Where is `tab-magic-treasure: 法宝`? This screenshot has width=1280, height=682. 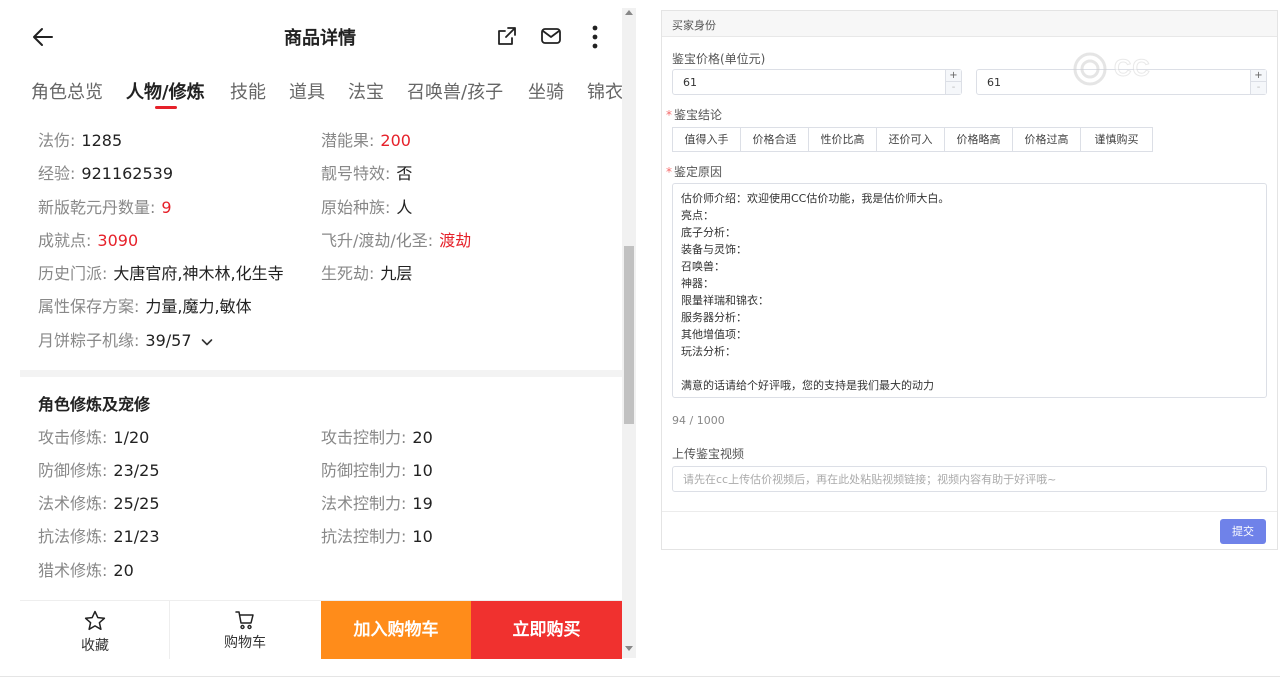
tab-magic-treasure: 法宝 is located at coordinates (366, 91).